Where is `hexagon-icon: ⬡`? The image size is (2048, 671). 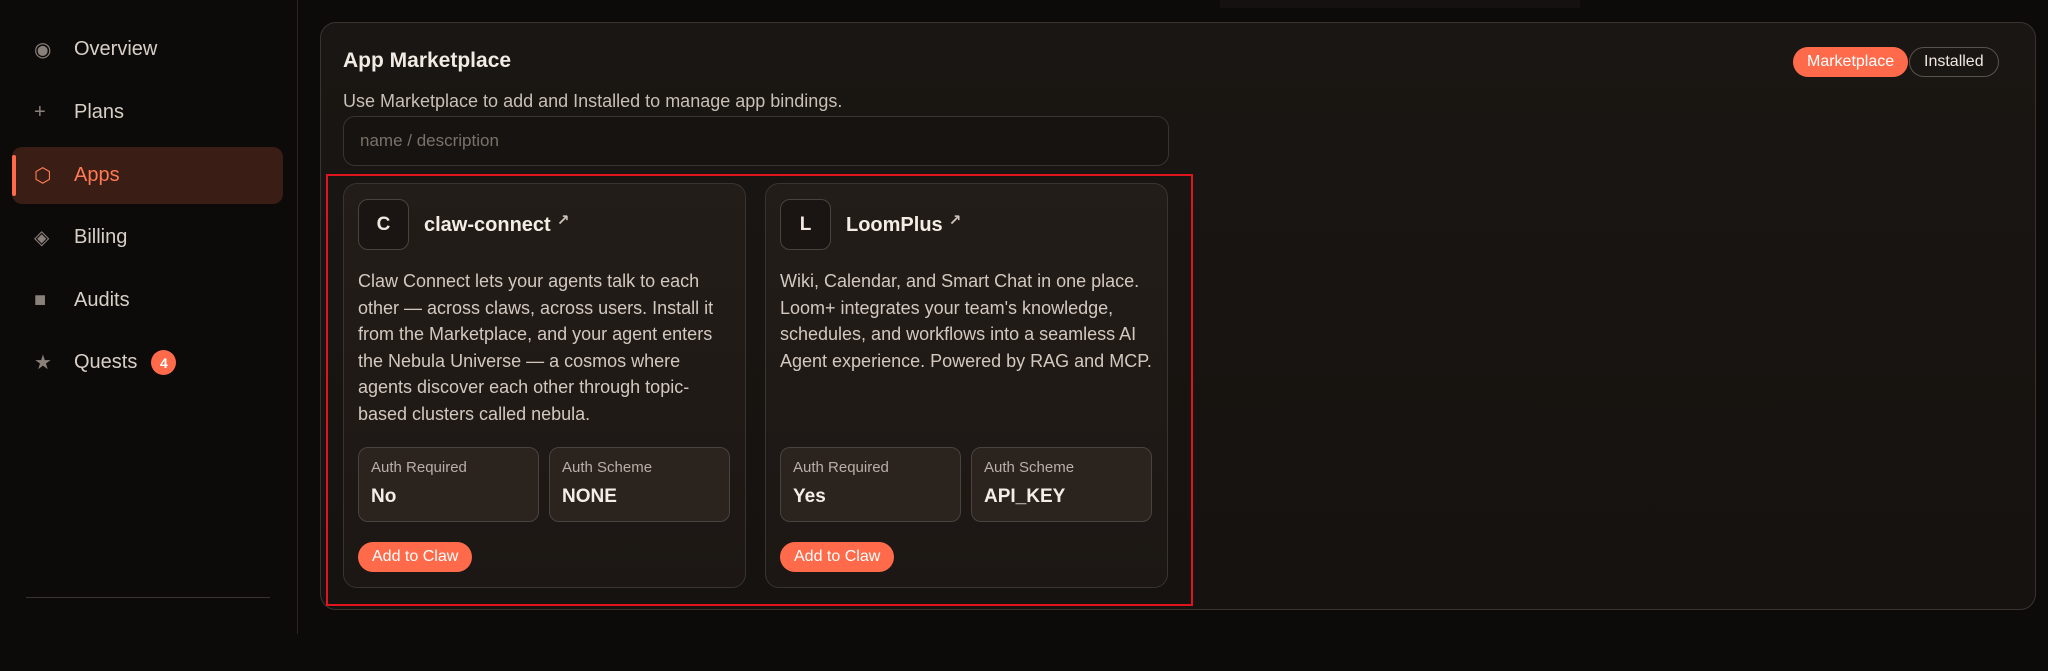 hexagon-icon: ⬡ is located at coordinates (43, 176).